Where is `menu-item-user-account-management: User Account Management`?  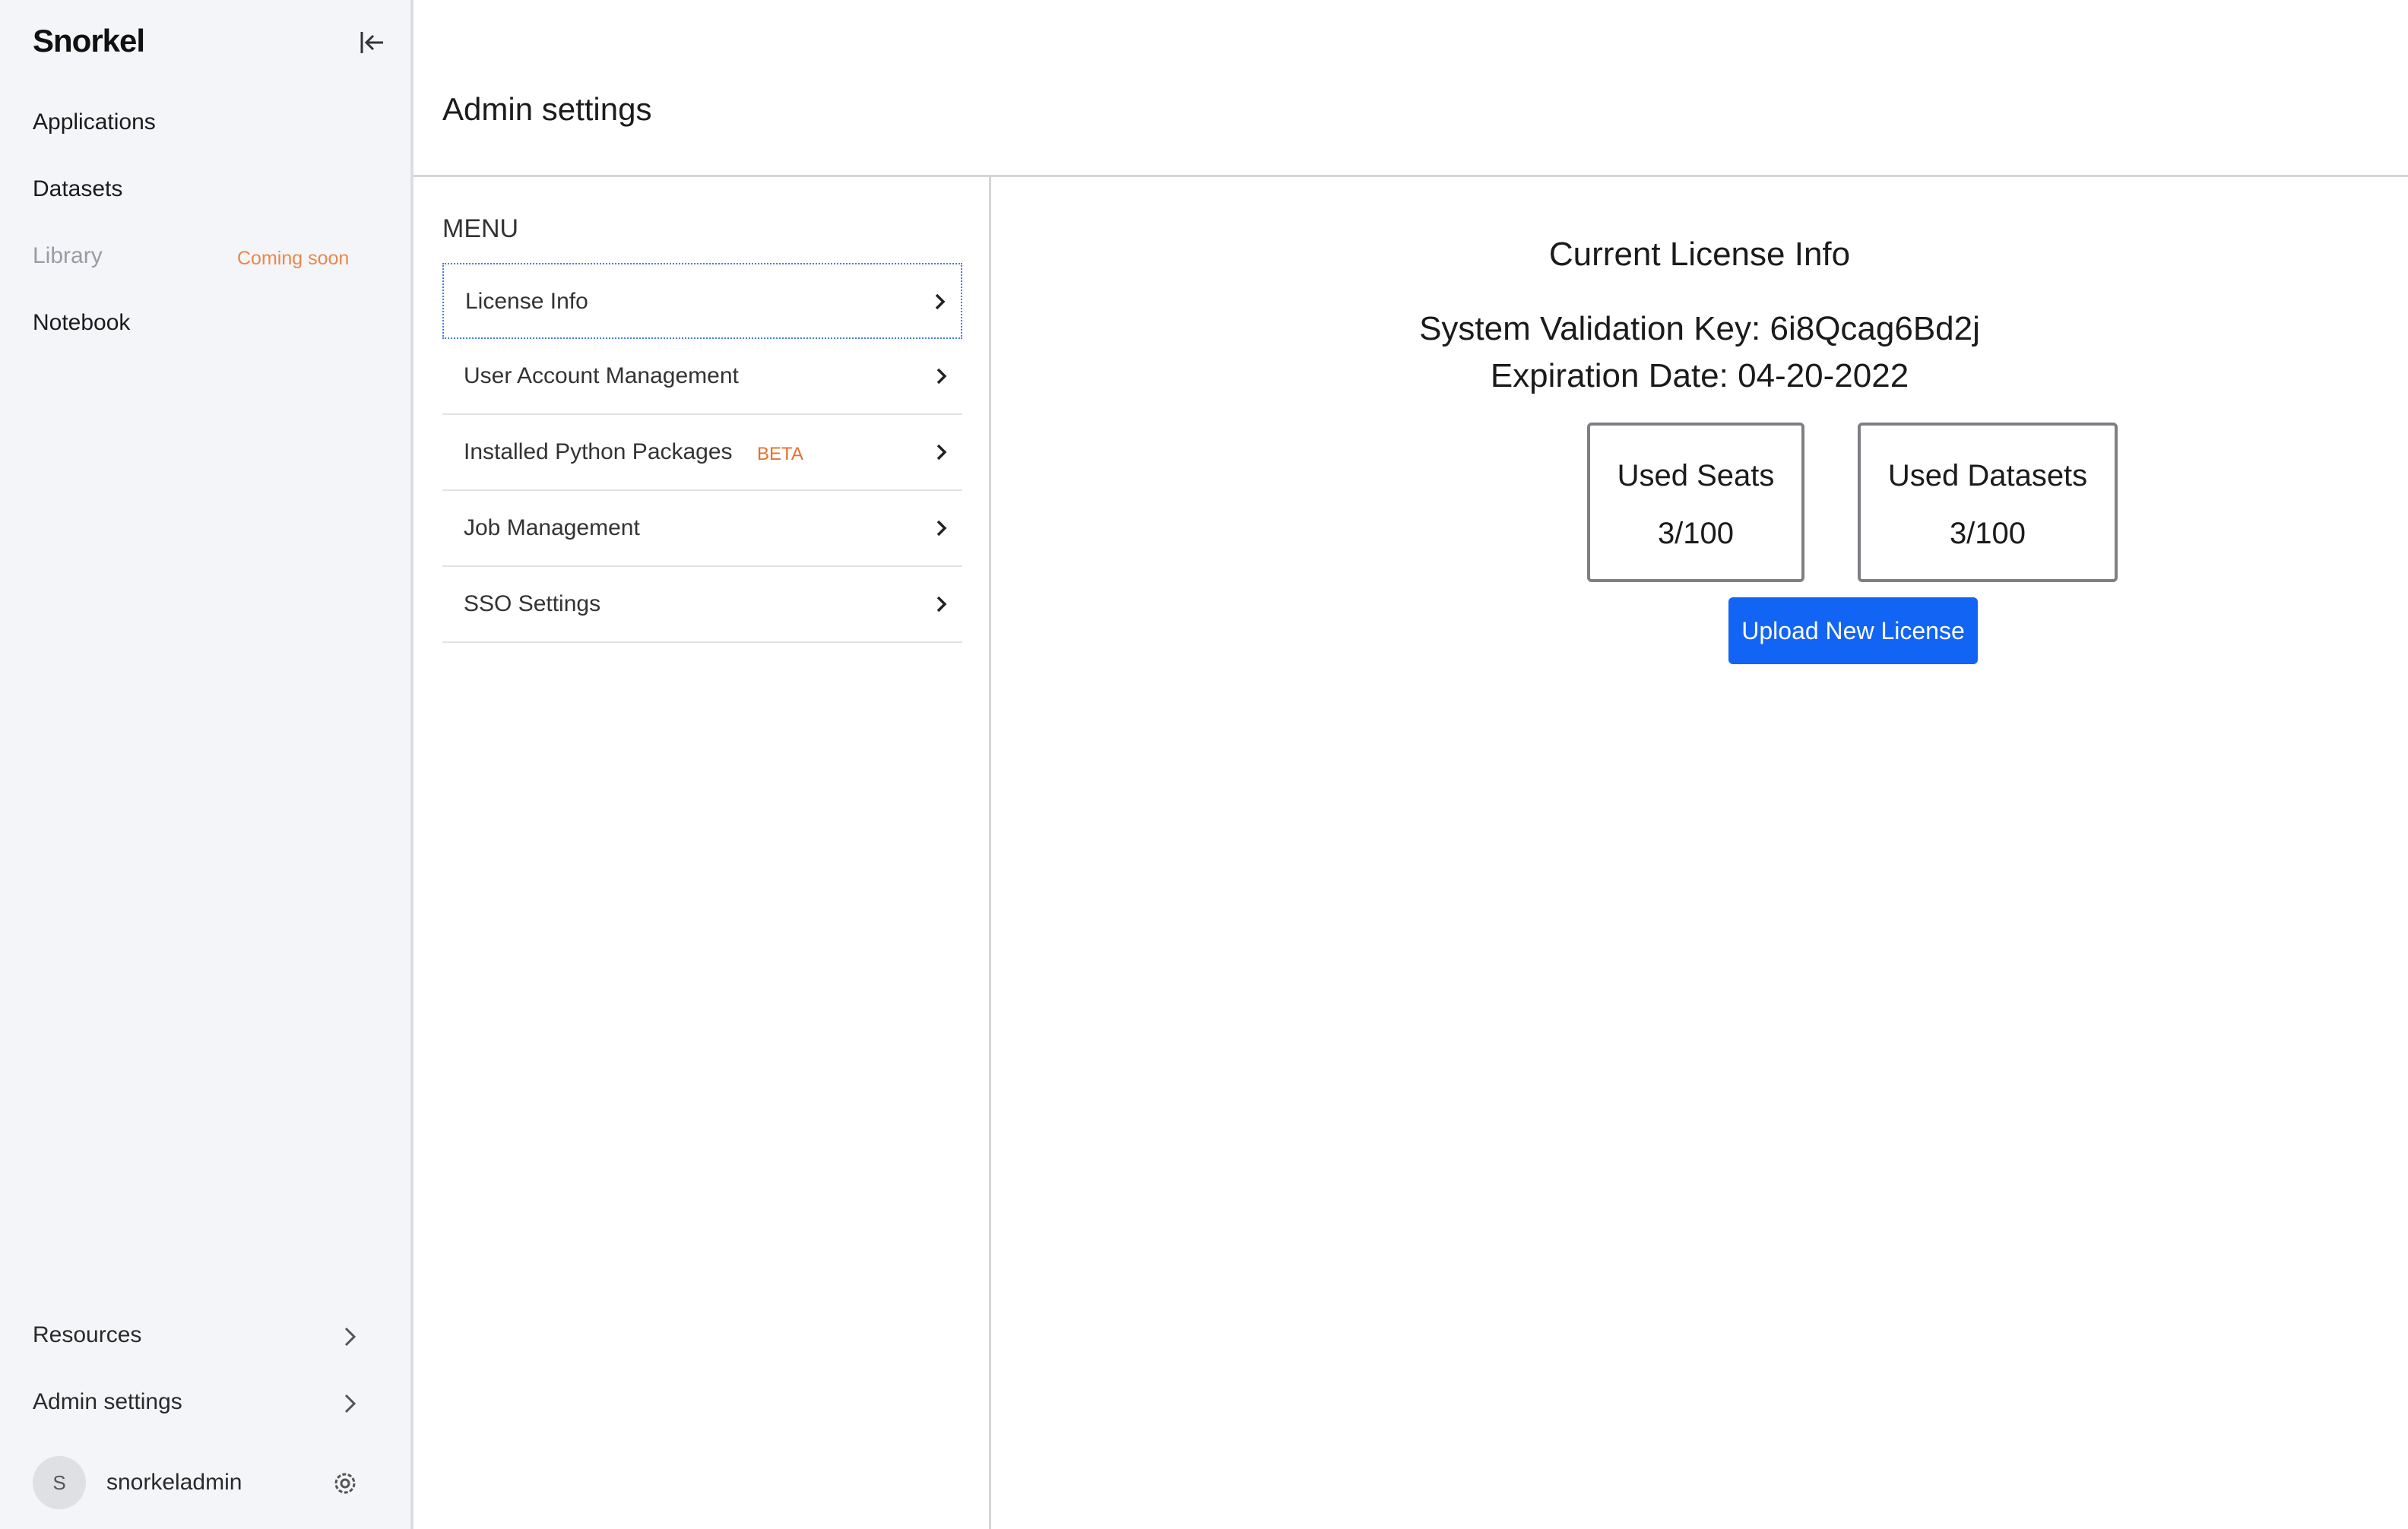
menu-item-user-account-management: User Account Management is located at coordinates (702, 377).